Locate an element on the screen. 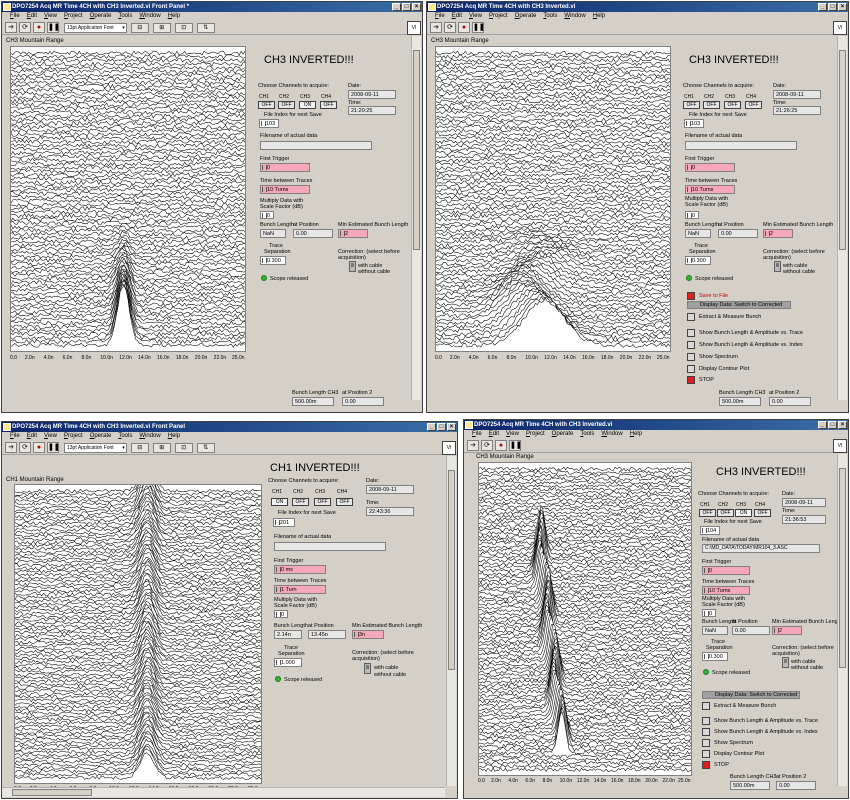  distribute-objects-icon: ⊞ is located at coordinates (161, 447).